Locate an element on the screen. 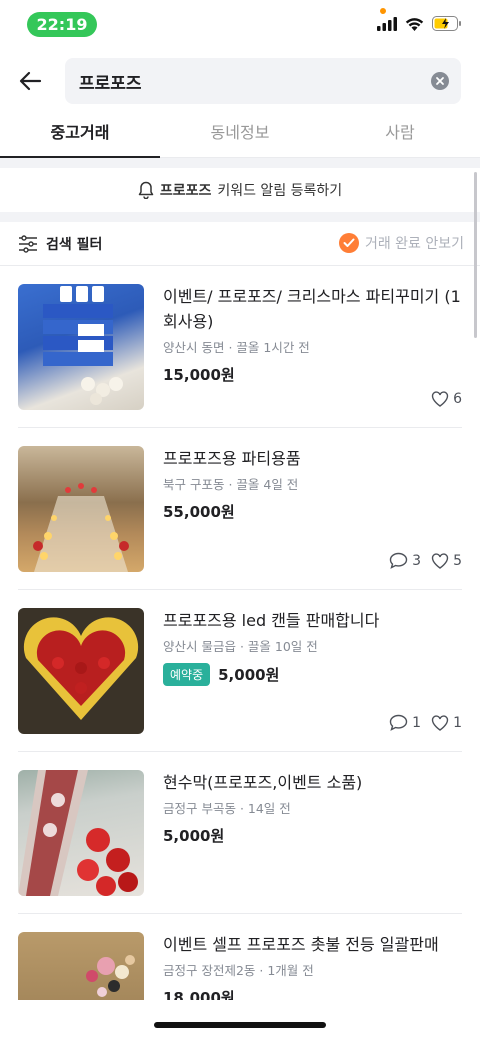 This screenshot has height=1039, width=480. product-title: 프로포즈용 파티용품 is located at coordinates (232, 458).